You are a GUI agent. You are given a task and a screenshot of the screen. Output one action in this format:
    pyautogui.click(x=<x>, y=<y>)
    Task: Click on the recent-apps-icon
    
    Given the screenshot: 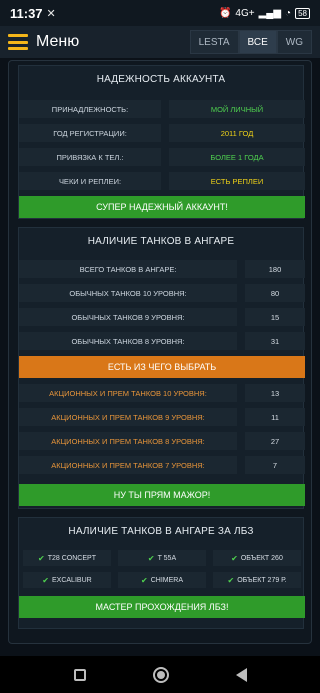 What is the action you would take?
    pyautogui.click(x=79, y=674)
    